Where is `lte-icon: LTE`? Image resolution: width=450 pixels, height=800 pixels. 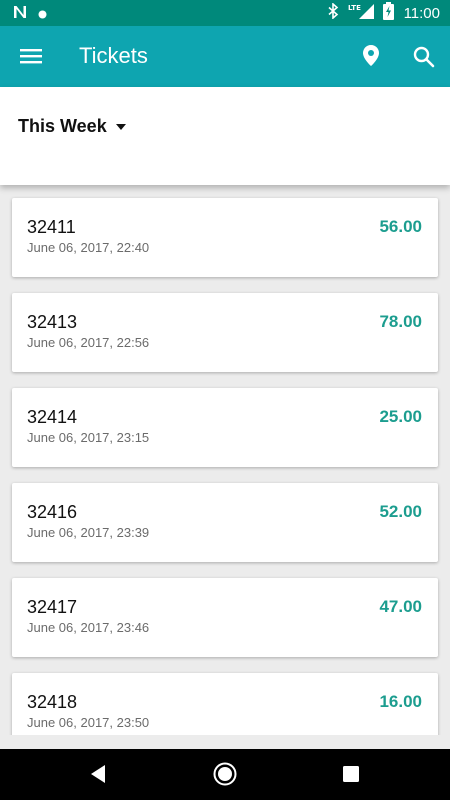 lte-icon: LTE is located at coordinates (361, 13).